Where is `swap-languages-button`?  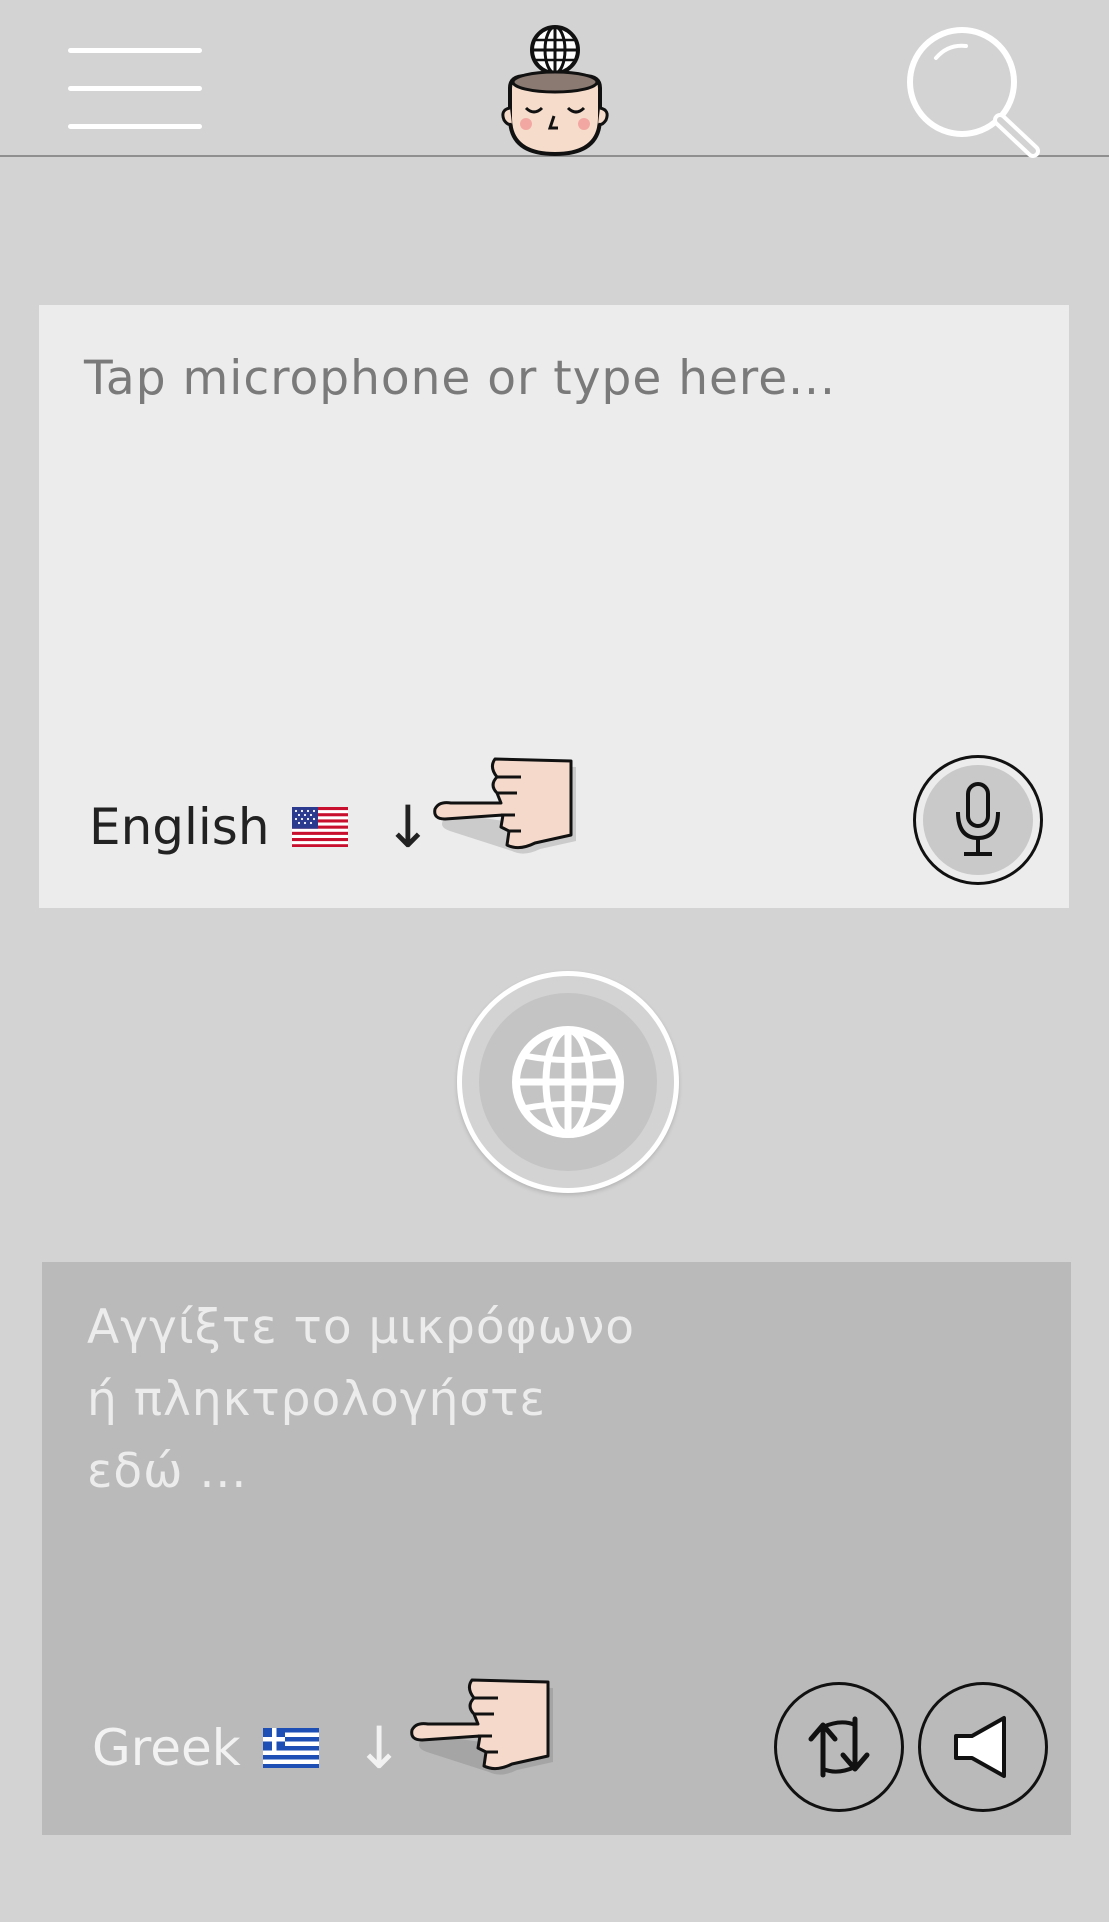
swap-languages-button is located at coordinates (839, 1747).